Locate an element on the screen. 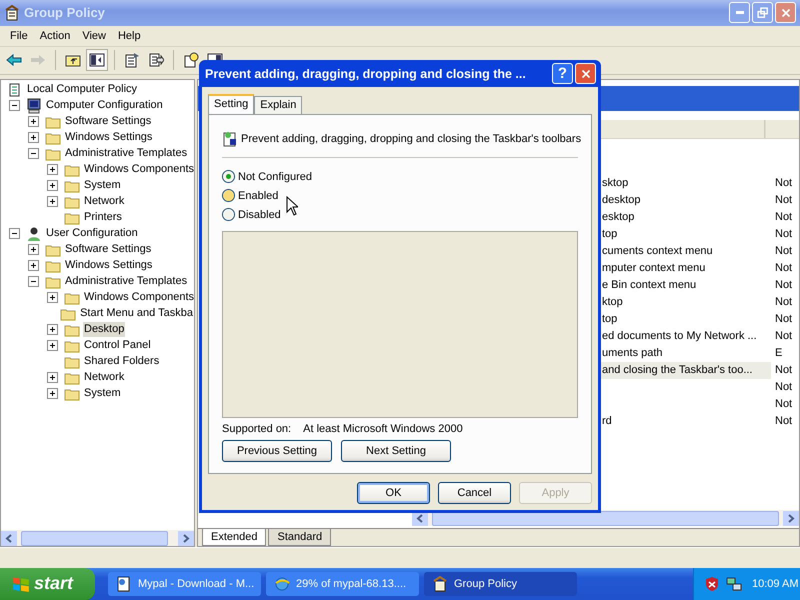  policy-heading: Prevent adding, dragging, dropping and closing the Taskbar's toolbars is located at coordinates (411, 139).